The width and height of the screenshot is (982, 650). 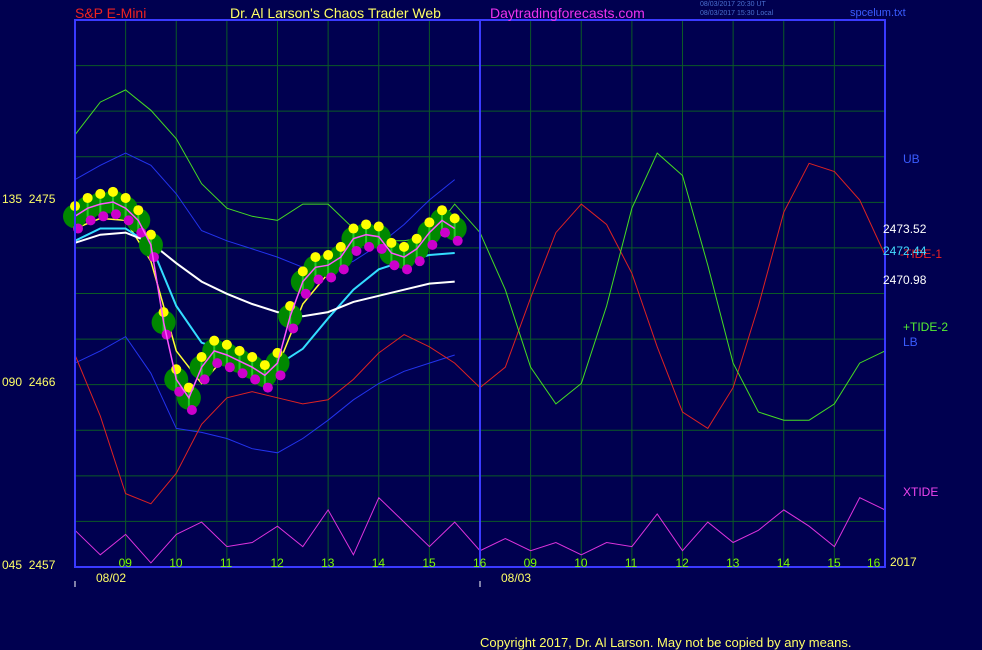 What do you see at coordinates (516, 578) in the screenshot?
I see `date-label-day2: 08/03` at bounding box center [516, 578].